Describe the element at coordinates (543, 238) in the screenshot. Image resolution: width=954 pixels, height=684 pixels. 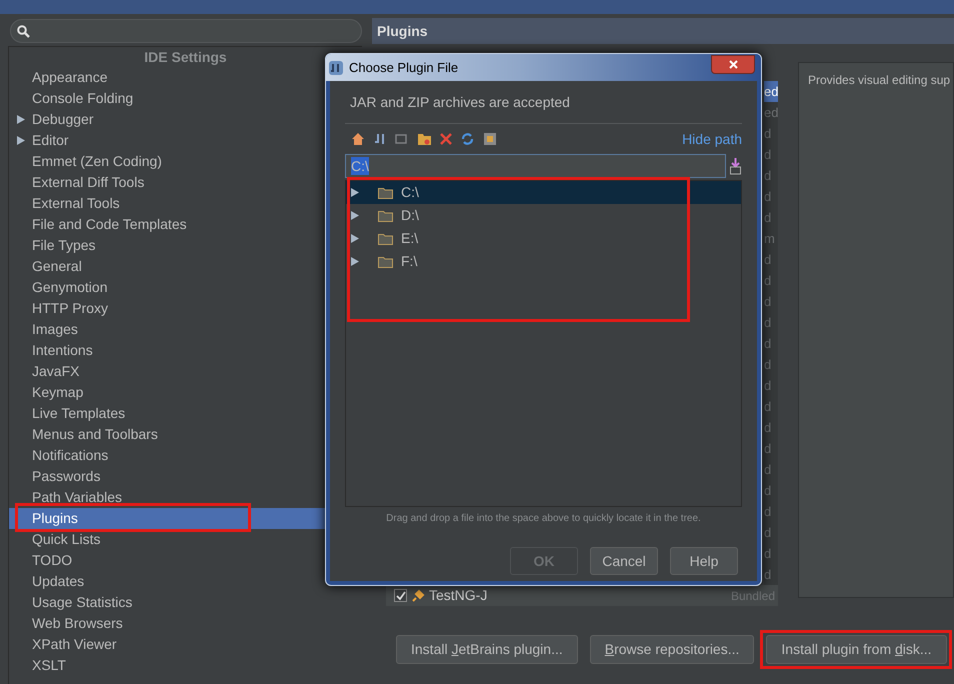
I see `tree-item: E:\` at that location.